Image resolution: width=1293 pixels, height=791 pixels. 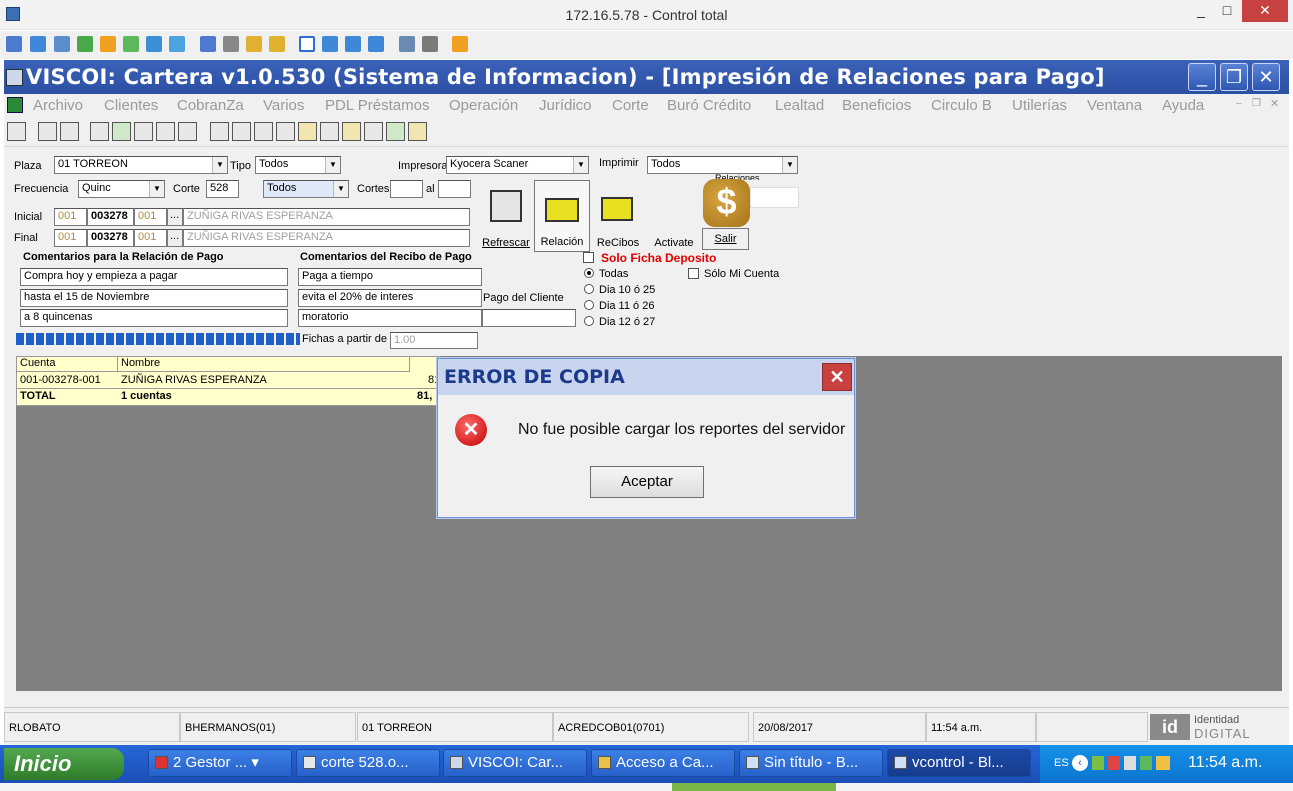 What do you see at coordinates (47, 131) in the screenshot?
I see `tool-monitor-icon` at bounding box center [47, 131].